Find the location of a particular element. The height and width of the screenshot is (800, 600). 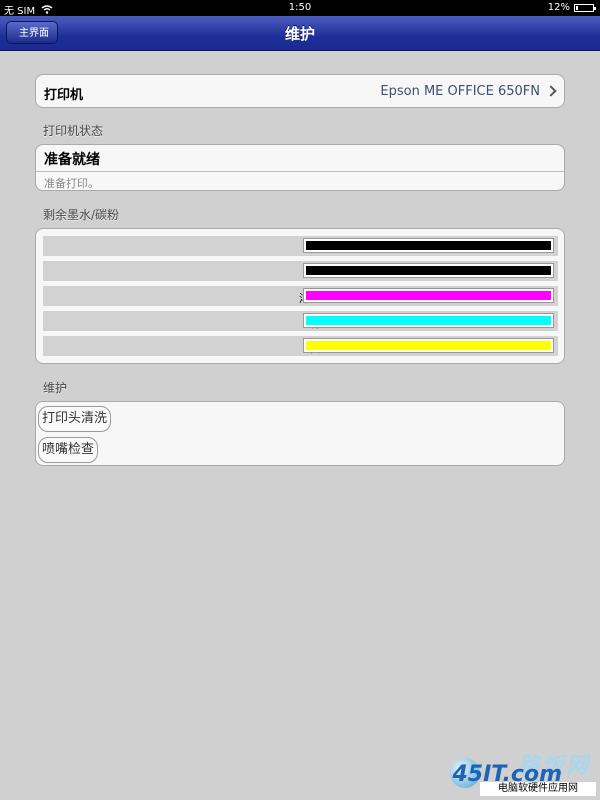

navigation-bar: 主界面 维护 is located at coordinates (300, 33).